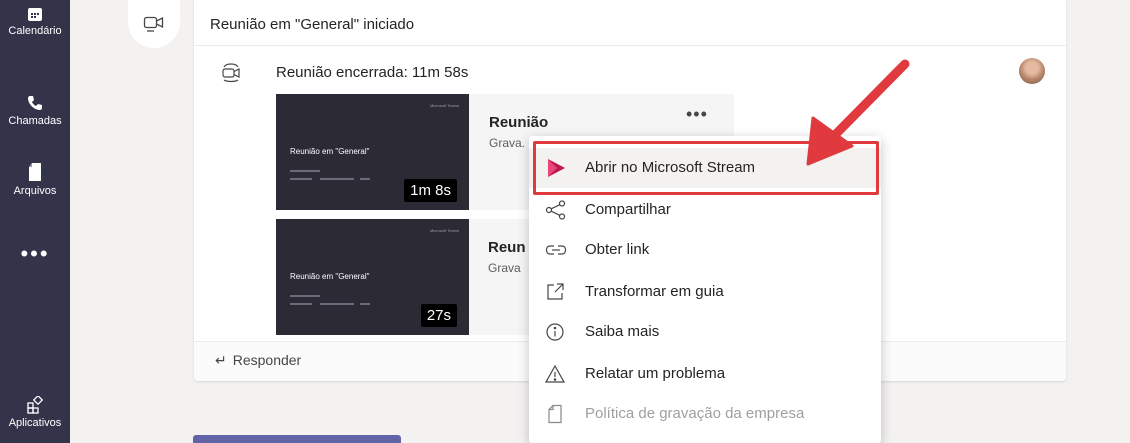 This screenshot has height=443, width=1130. I want to click on rail-item-calendar: Calendário, so click(35, 21).